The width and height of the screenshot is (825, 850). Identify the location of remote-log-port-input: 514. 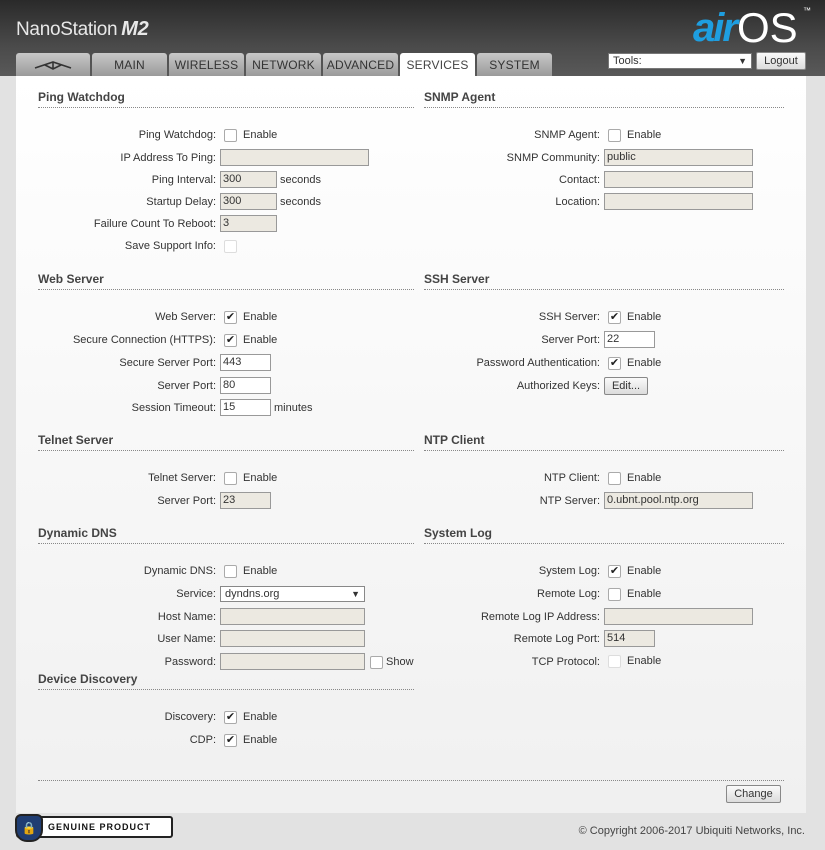
(629, 638).